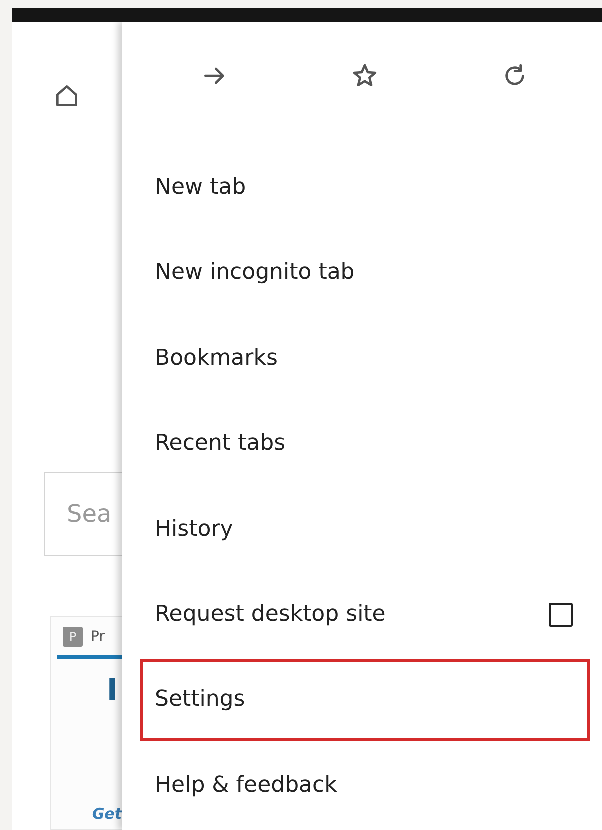 This screenshot has height=830, width=602. Describe the element at coordinates (365, 785) in the screenshot. I see `menu-item: Help & feedback` at that location.